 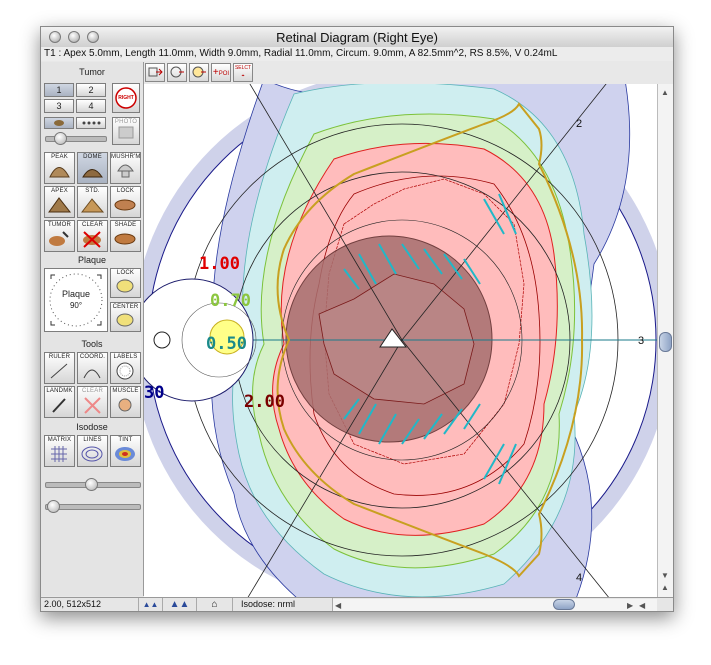 I want to click on clear-tumor-label: CLEAR, so click(x=92, y=225).